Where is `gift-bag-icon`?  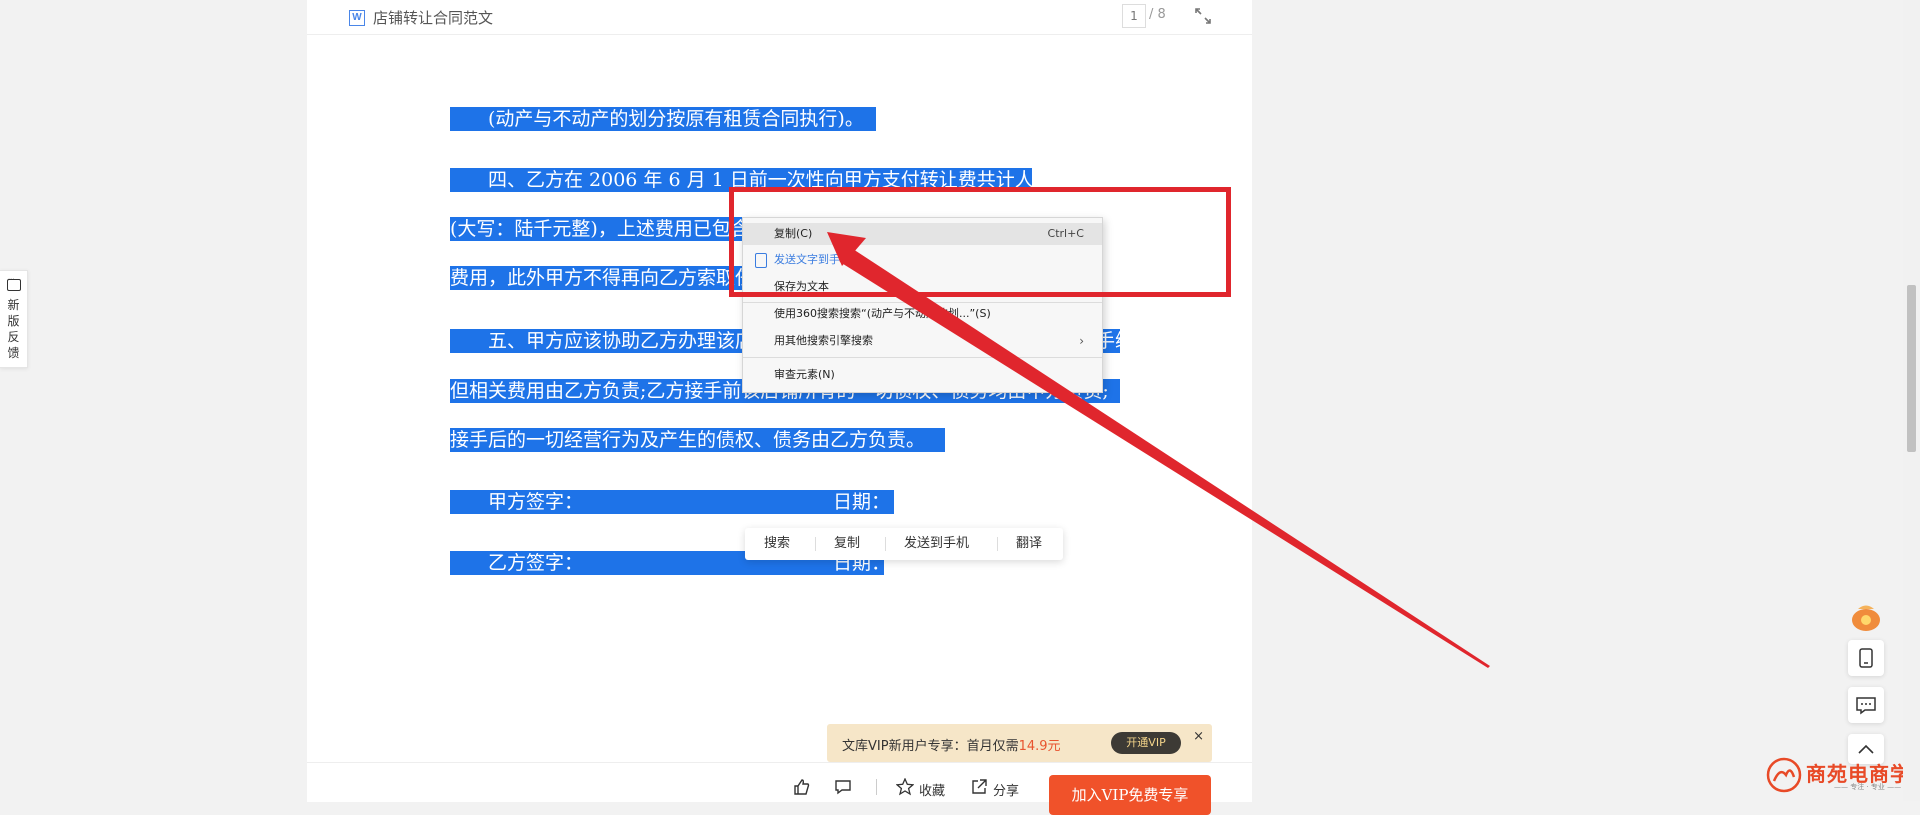 gift-bag-icon is located at coordinates (1866, 616).